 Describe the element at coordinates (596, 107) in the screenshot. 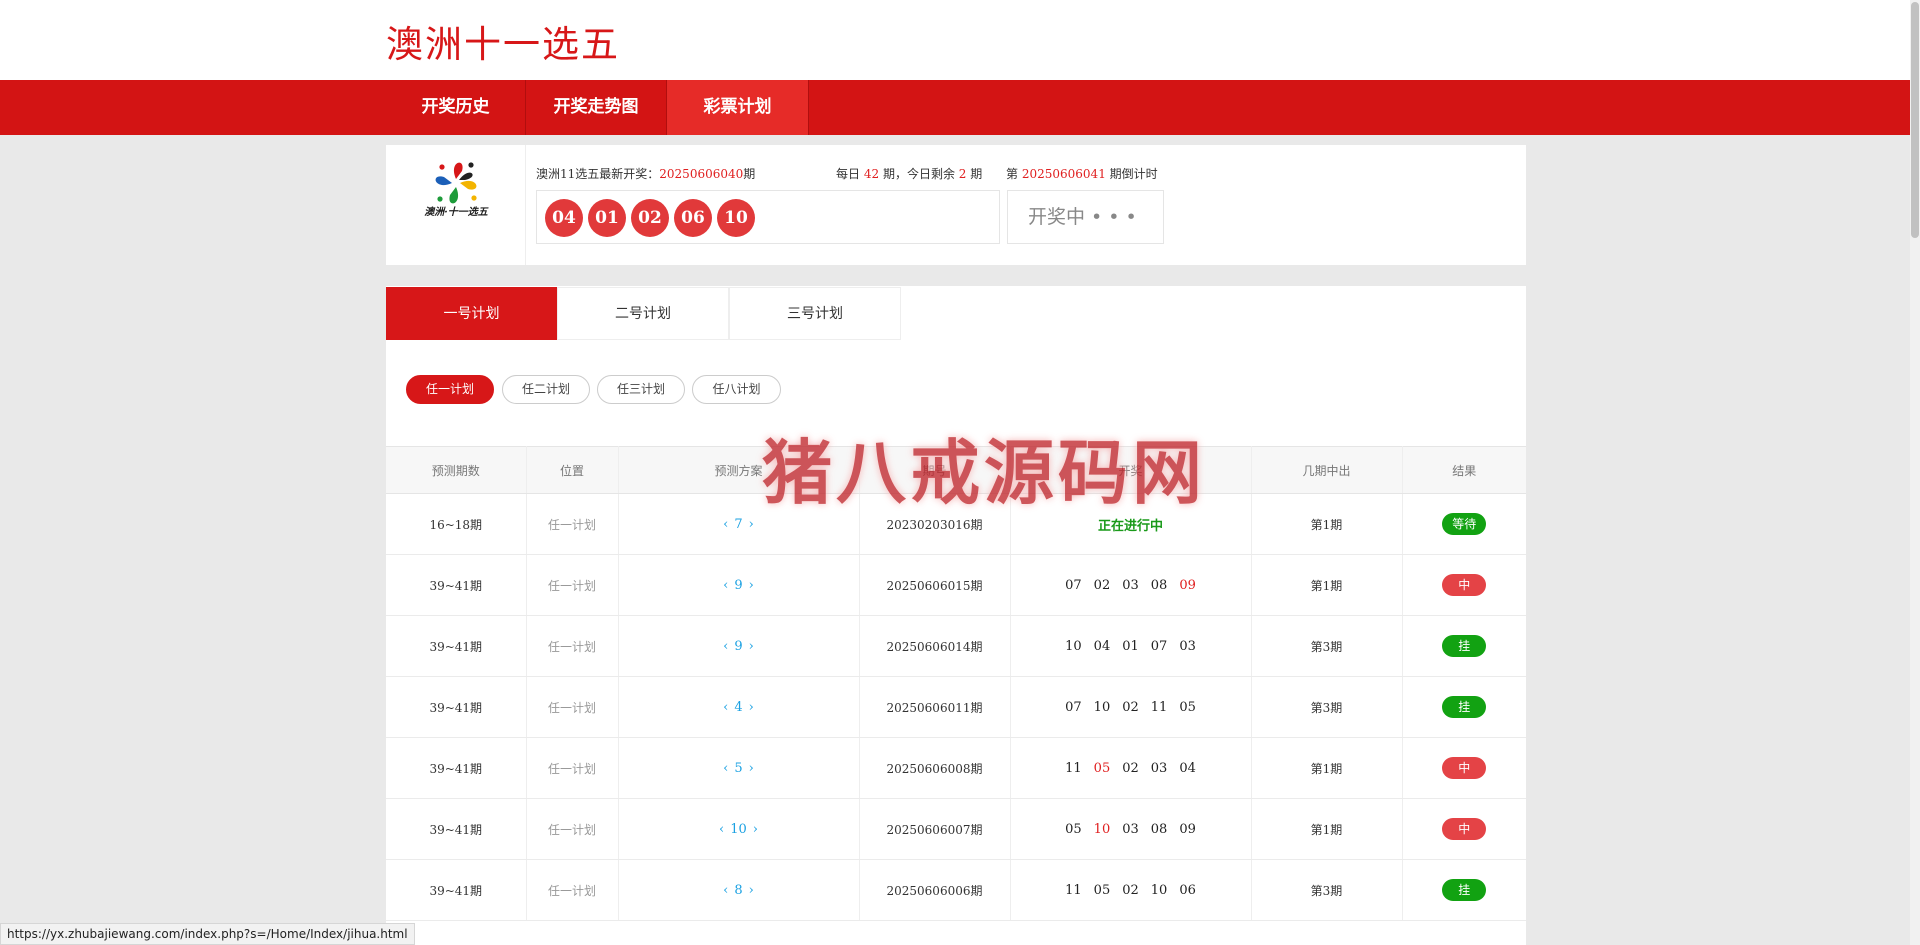

I see `nav-item-trend-chart: 开奖走势图` at that location.